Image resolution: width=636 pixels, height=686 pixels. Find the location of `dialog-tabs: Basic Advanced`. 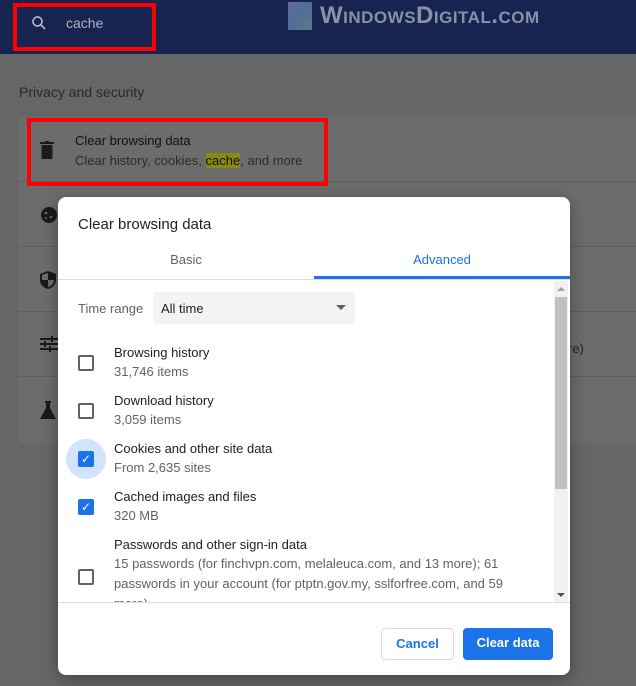

dialog-tabs: Basic Advanced is located at coordinates (314, 262).